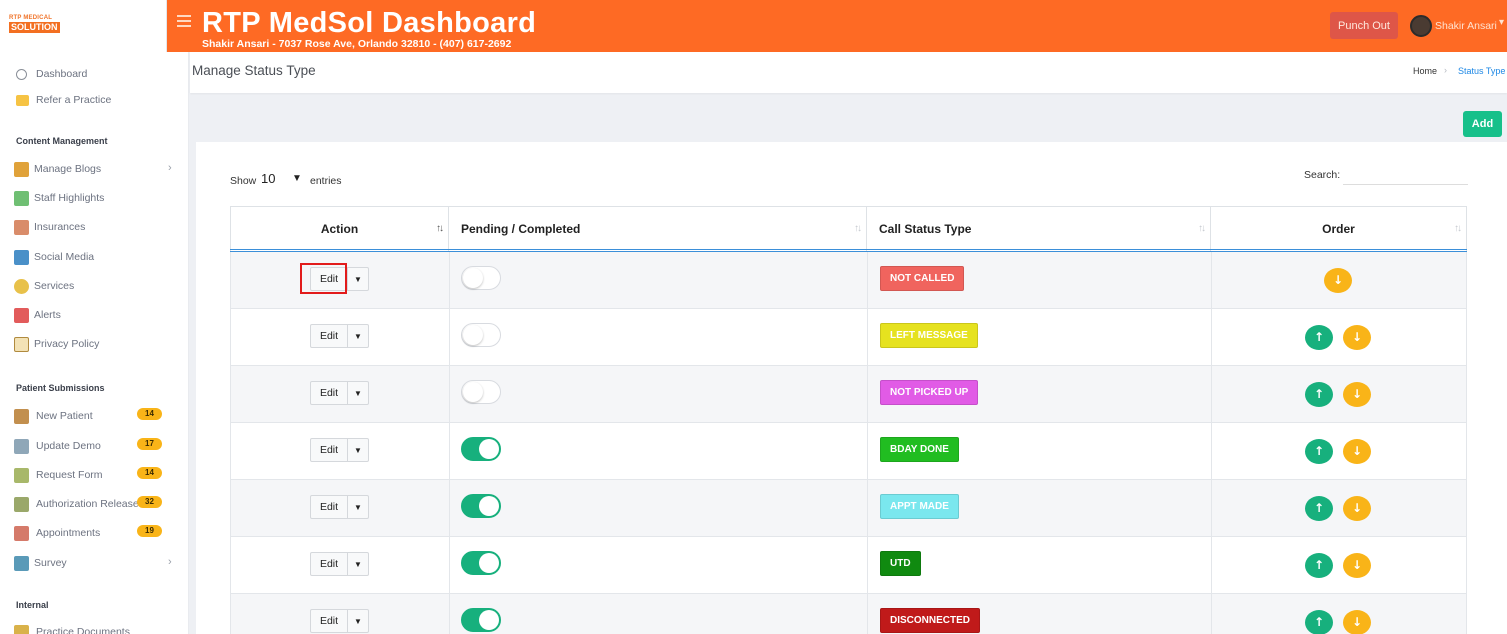  I want to click on sidebar-item-services: Services, so click(44, 286).